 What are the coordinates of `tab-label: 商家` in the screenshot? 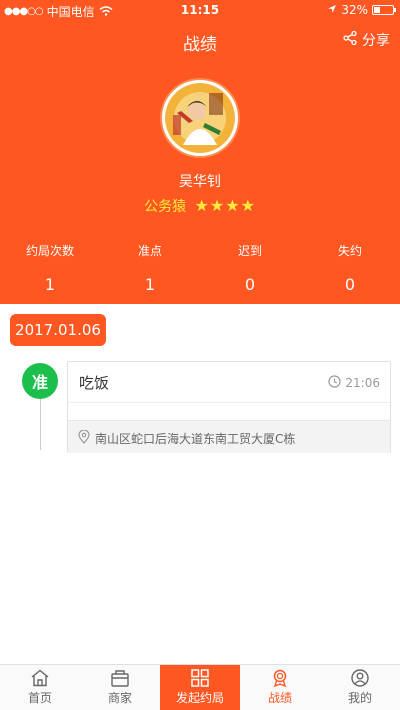 It's located at (119, 698).